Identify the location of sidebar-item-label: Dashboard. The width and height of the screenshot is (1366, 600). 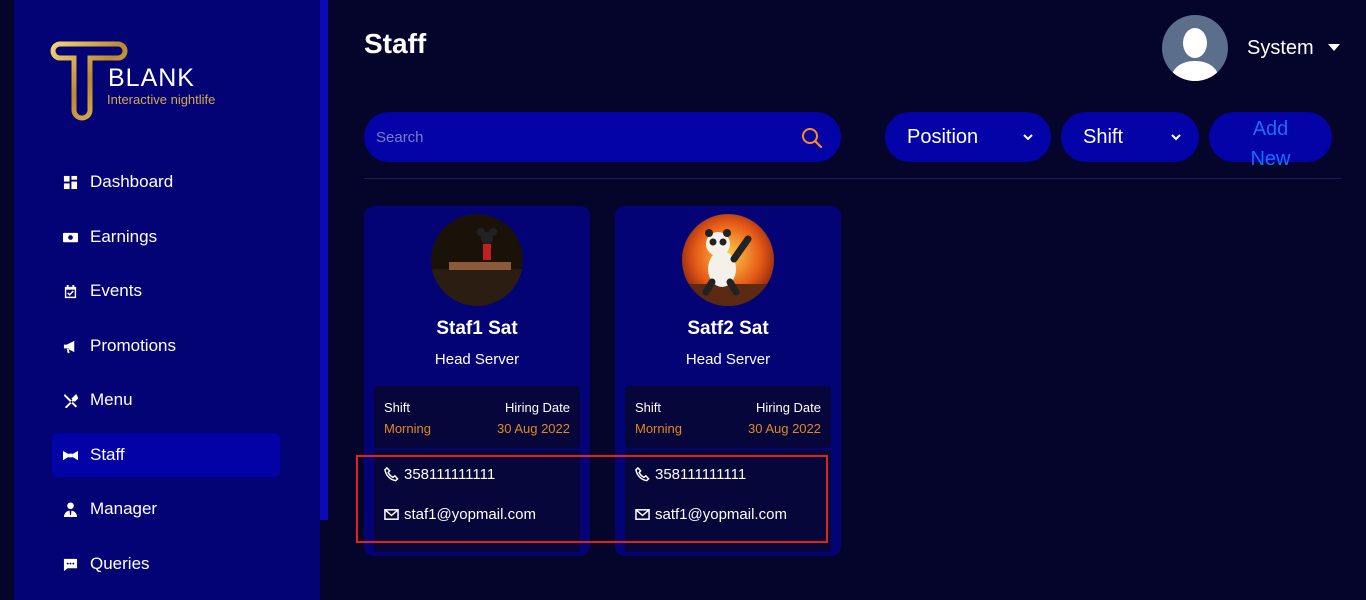
(132, 181).